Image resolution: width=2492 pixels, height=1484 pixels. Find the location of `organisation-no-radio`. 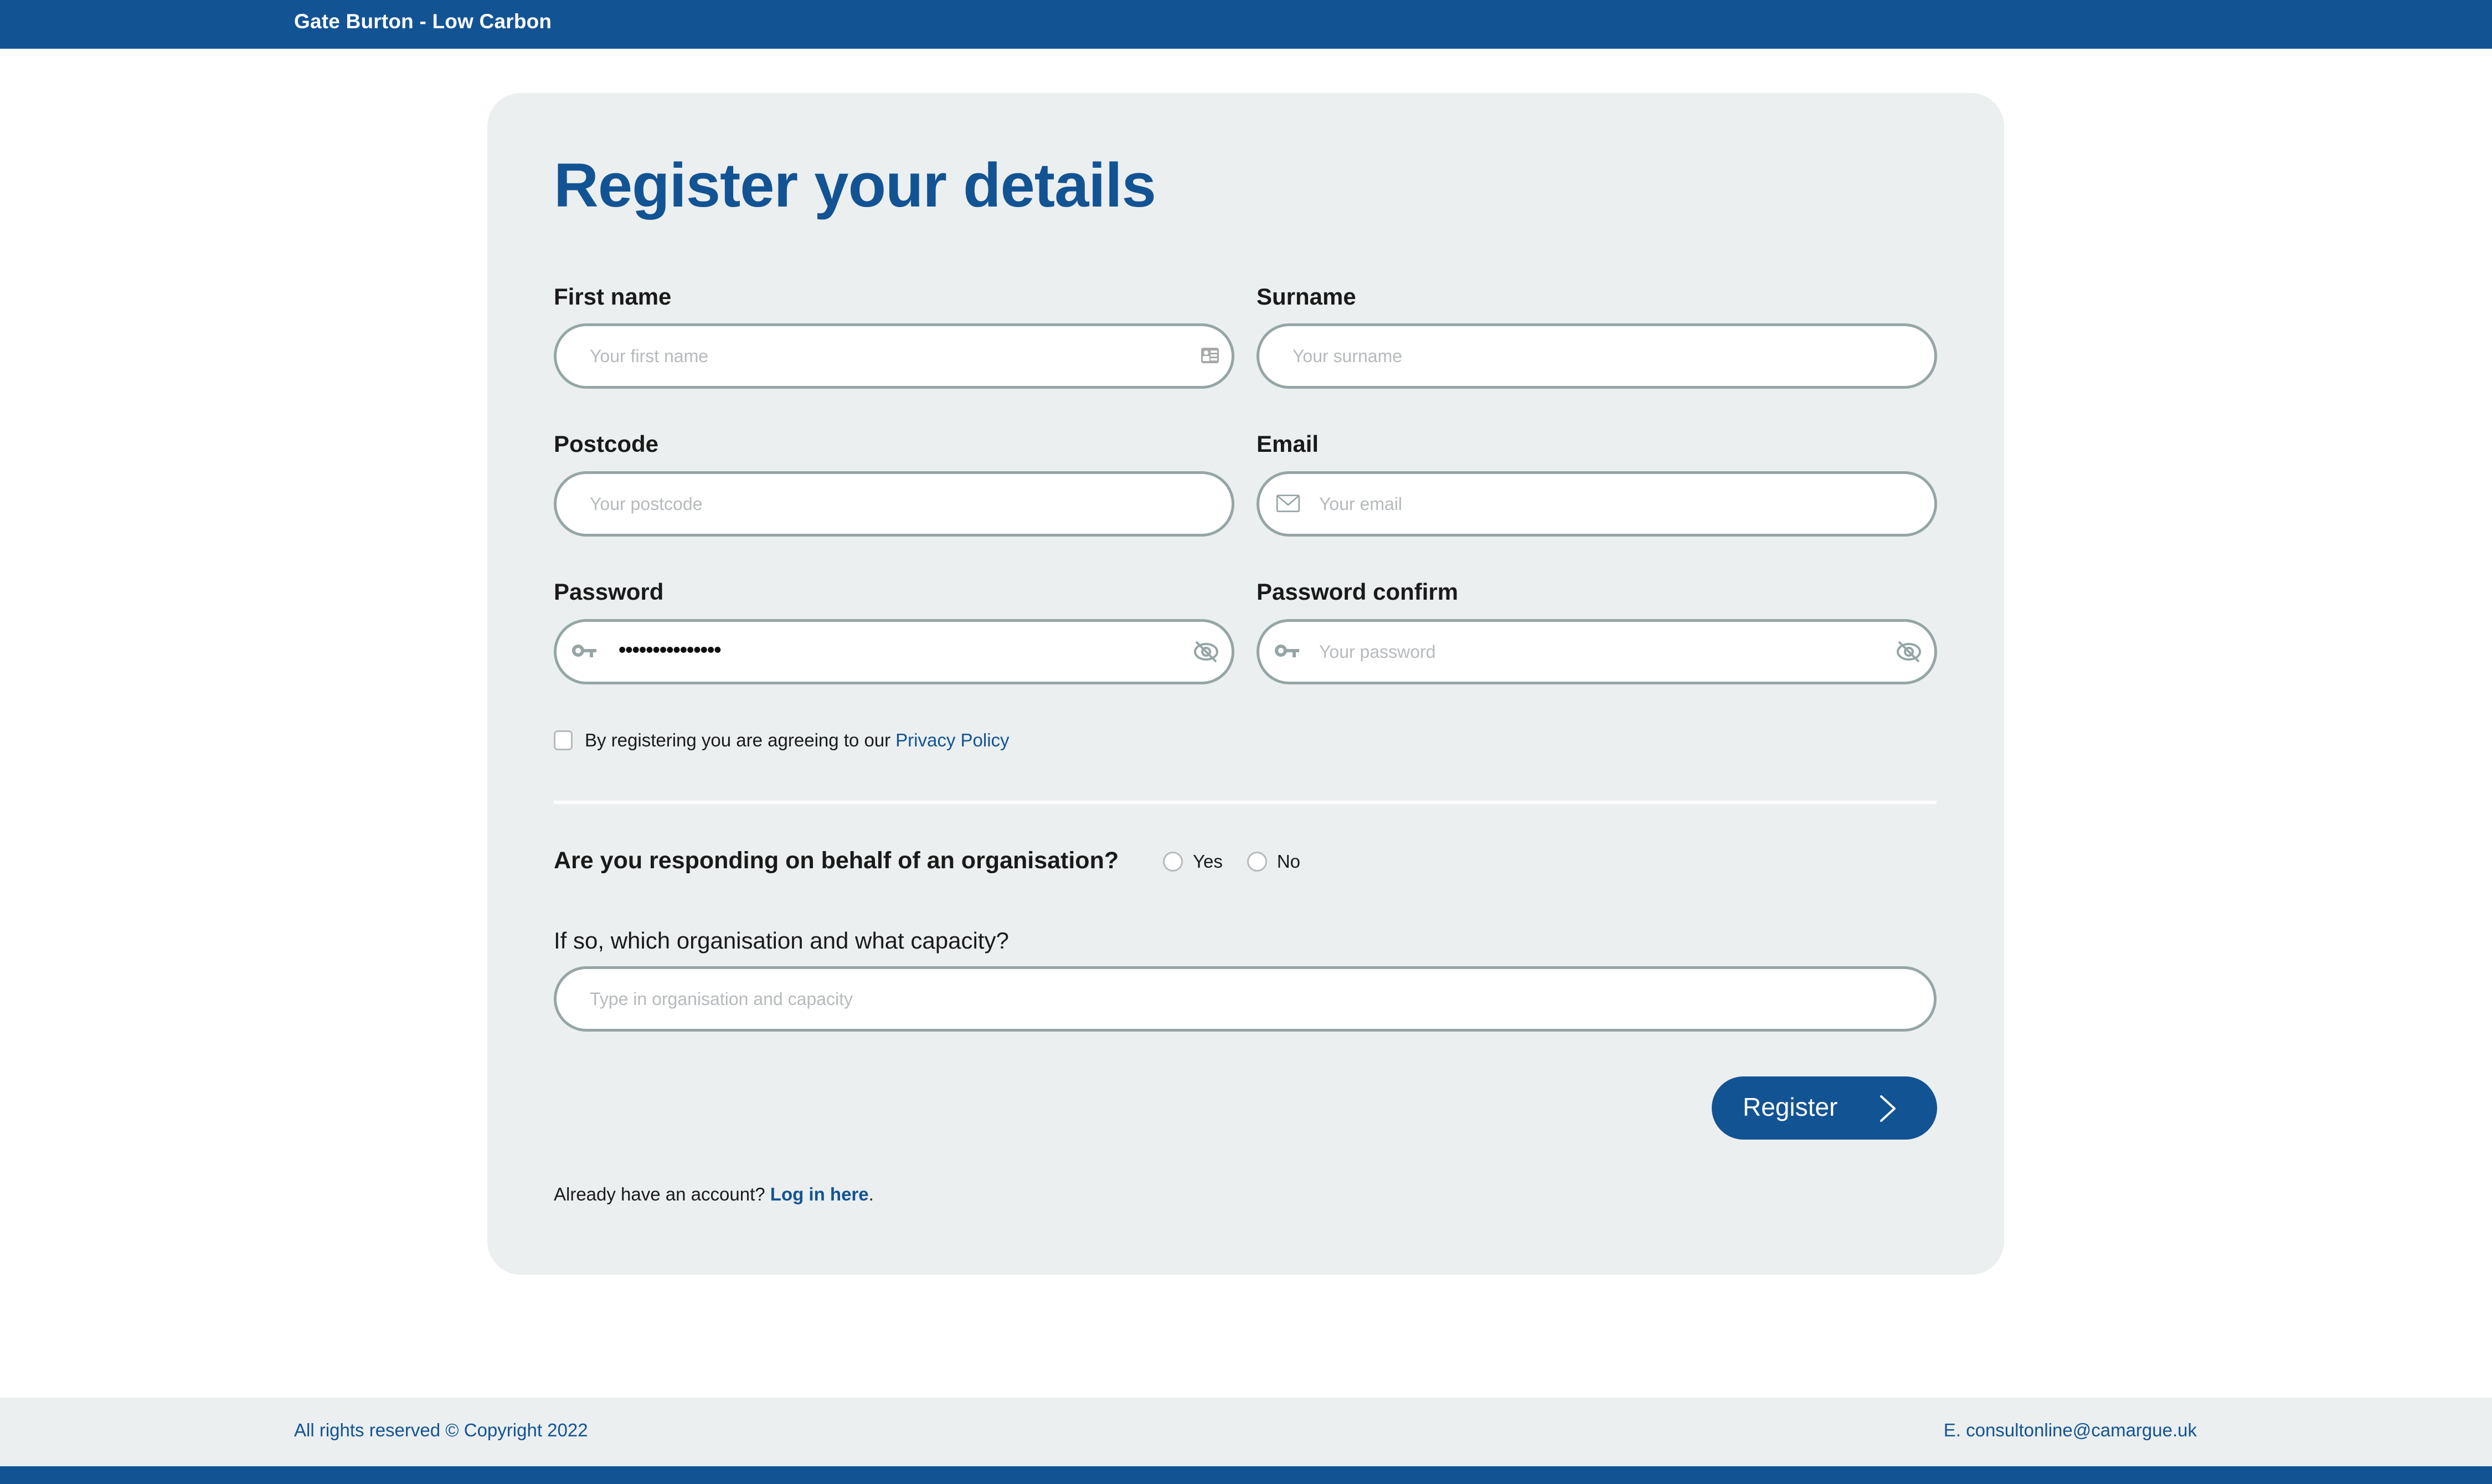

organisation-no-radio is located at coordinates (1257, 862).